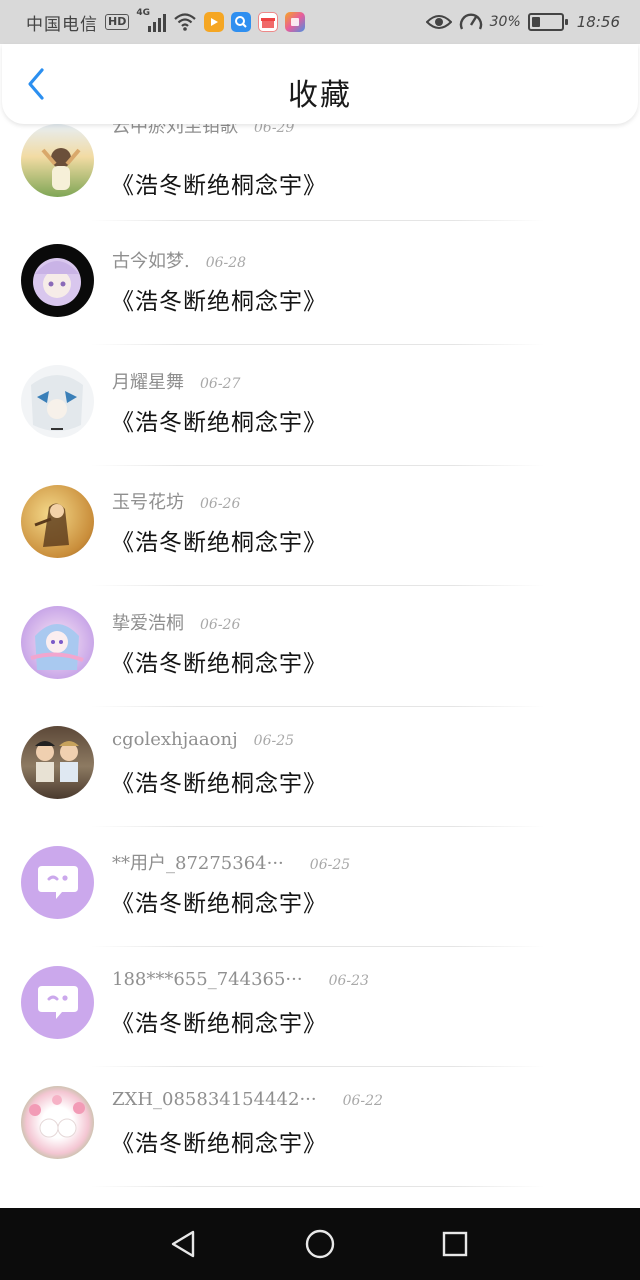  Describe the element at coordinates (438, 22) in the screenshot. I see `eye-icon` at that location.